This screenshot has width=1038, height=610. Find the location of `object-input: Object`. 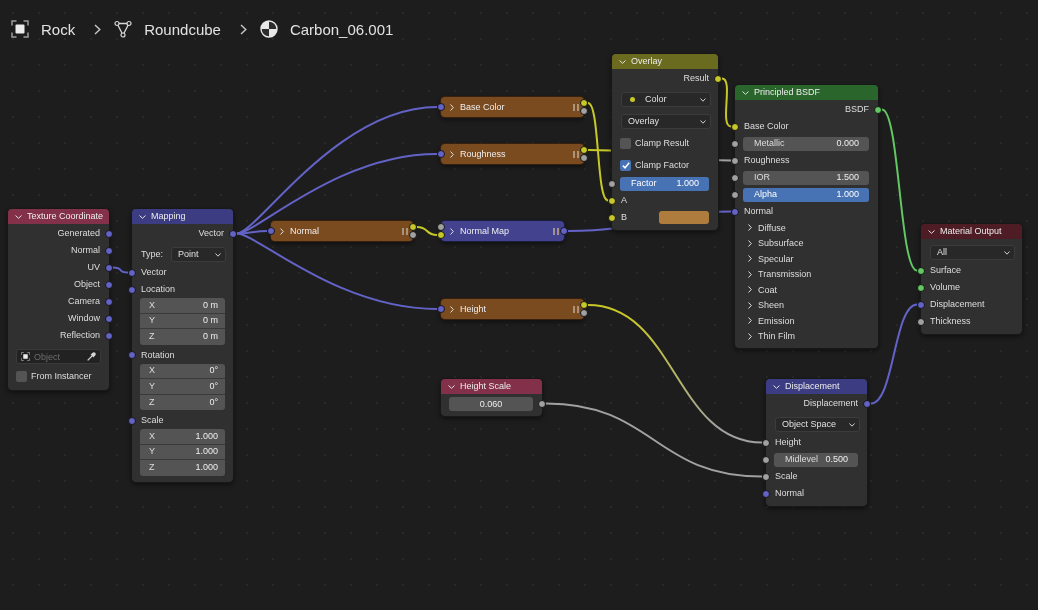

object-input: Object is located at coordinates (58, 356).